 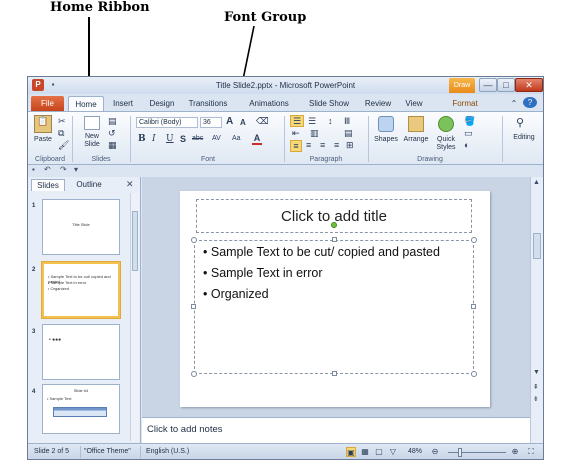 What do you see at coordinates (347, 121) in the screenshot?
I see `text-direction-icon: Ⅲ` at bounding box center [347, 121].